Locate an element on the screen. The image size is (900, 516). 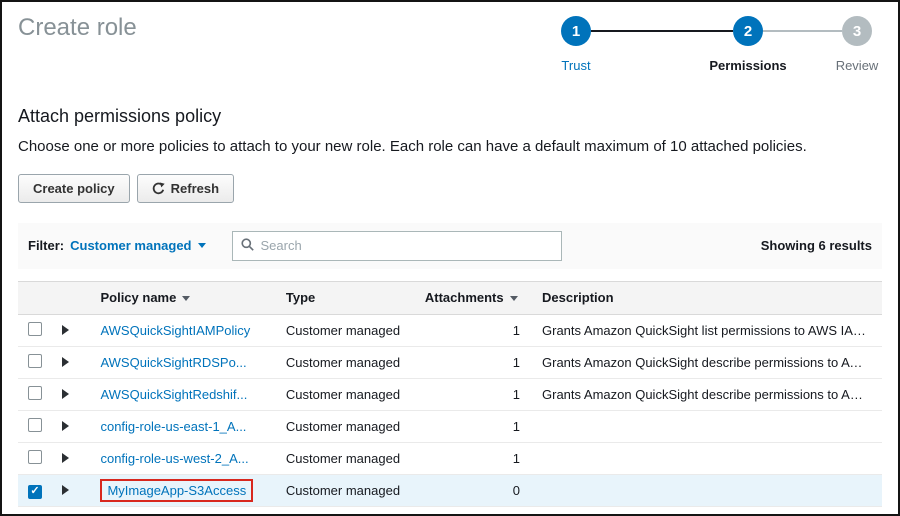
chevron-down-icon is located at coordinates (201, 246).